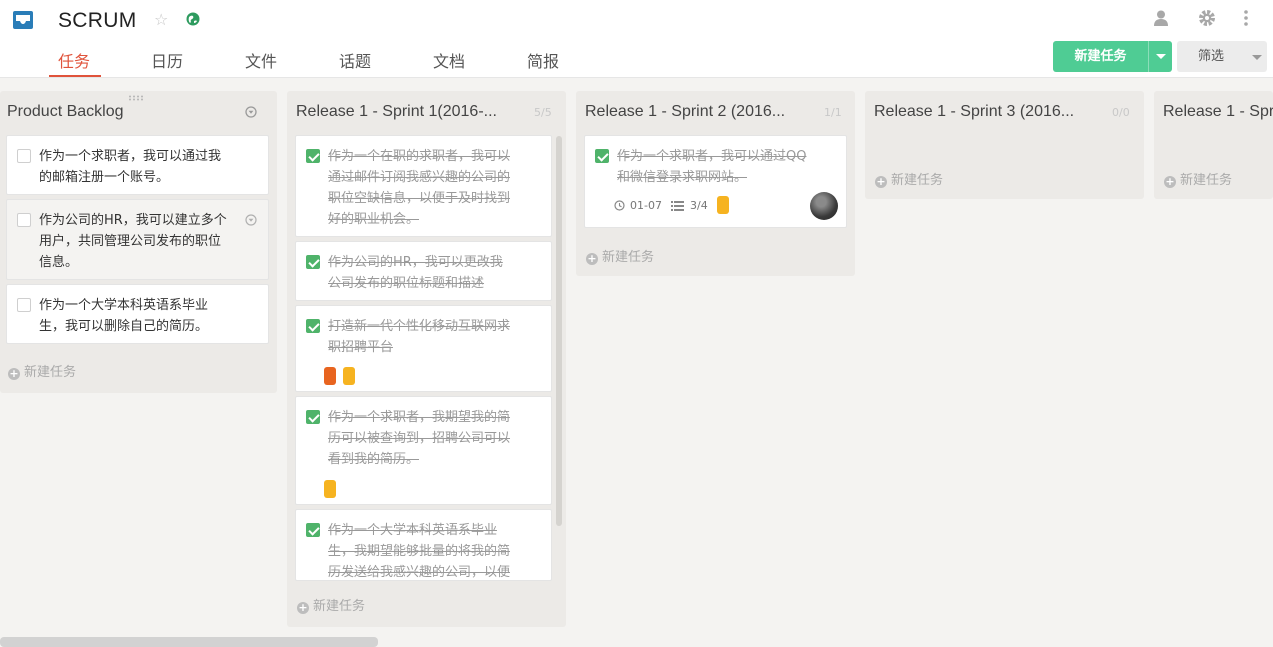  I want to click on task-title: 作为一个求职者，我可以通过QQ 和微信登录求职网站。, so click(712, 167).